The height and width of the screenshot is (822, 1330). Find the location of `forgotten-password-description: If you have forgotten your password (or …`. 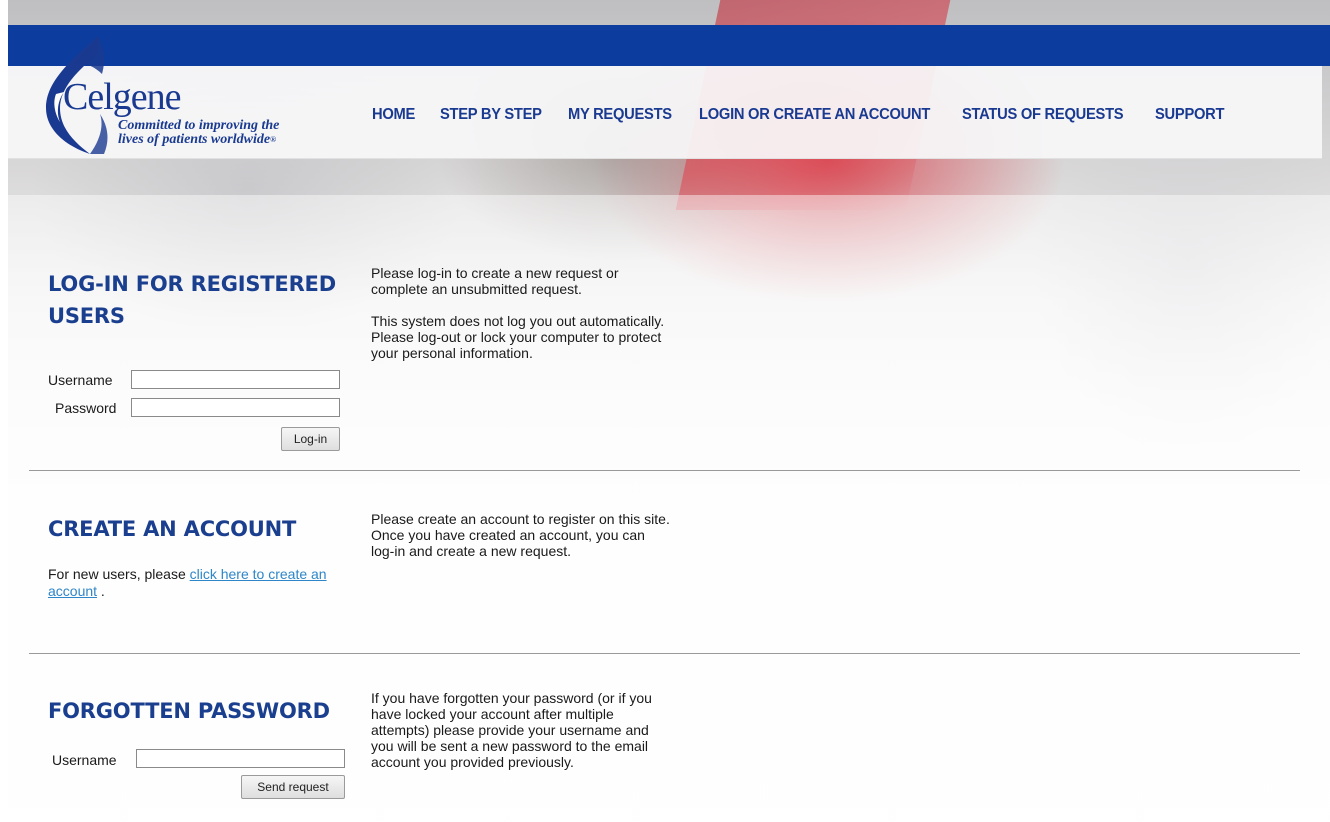

forgotten-password-description: If you have forgotten your password (or … is located at coordinates (511, 730).